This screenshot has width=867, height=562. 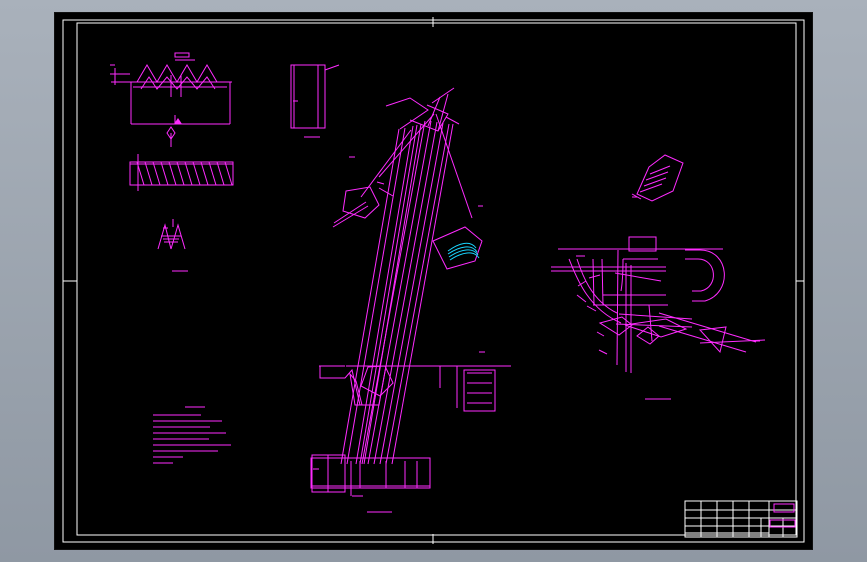 What do you see at coordinates (181, 172) in the screenshot?
I see `helical-rack-view` at bounding box center [181, 172].